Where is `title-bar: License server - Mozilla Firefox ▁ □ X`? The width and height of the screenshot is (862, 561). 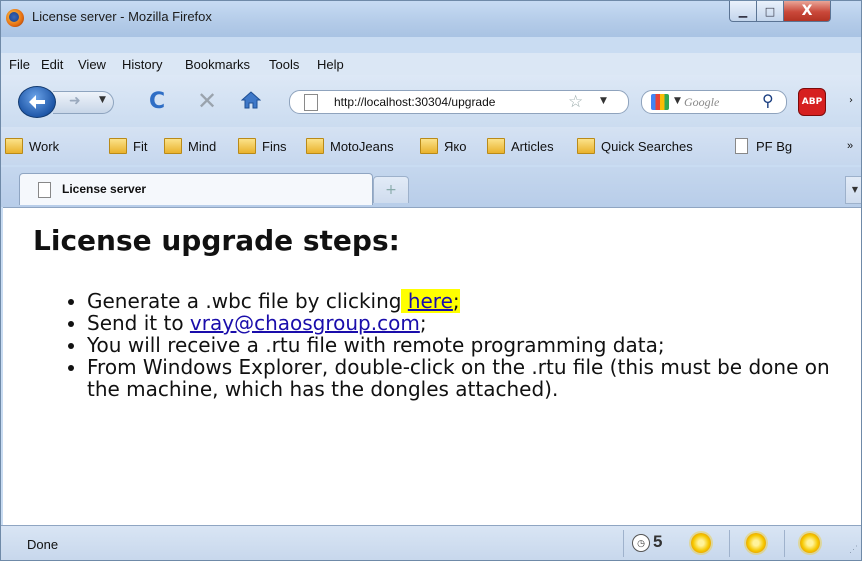 title-bar: License server - Mozilla Firefox ▁ □ X is located at coordinates (431, 19).